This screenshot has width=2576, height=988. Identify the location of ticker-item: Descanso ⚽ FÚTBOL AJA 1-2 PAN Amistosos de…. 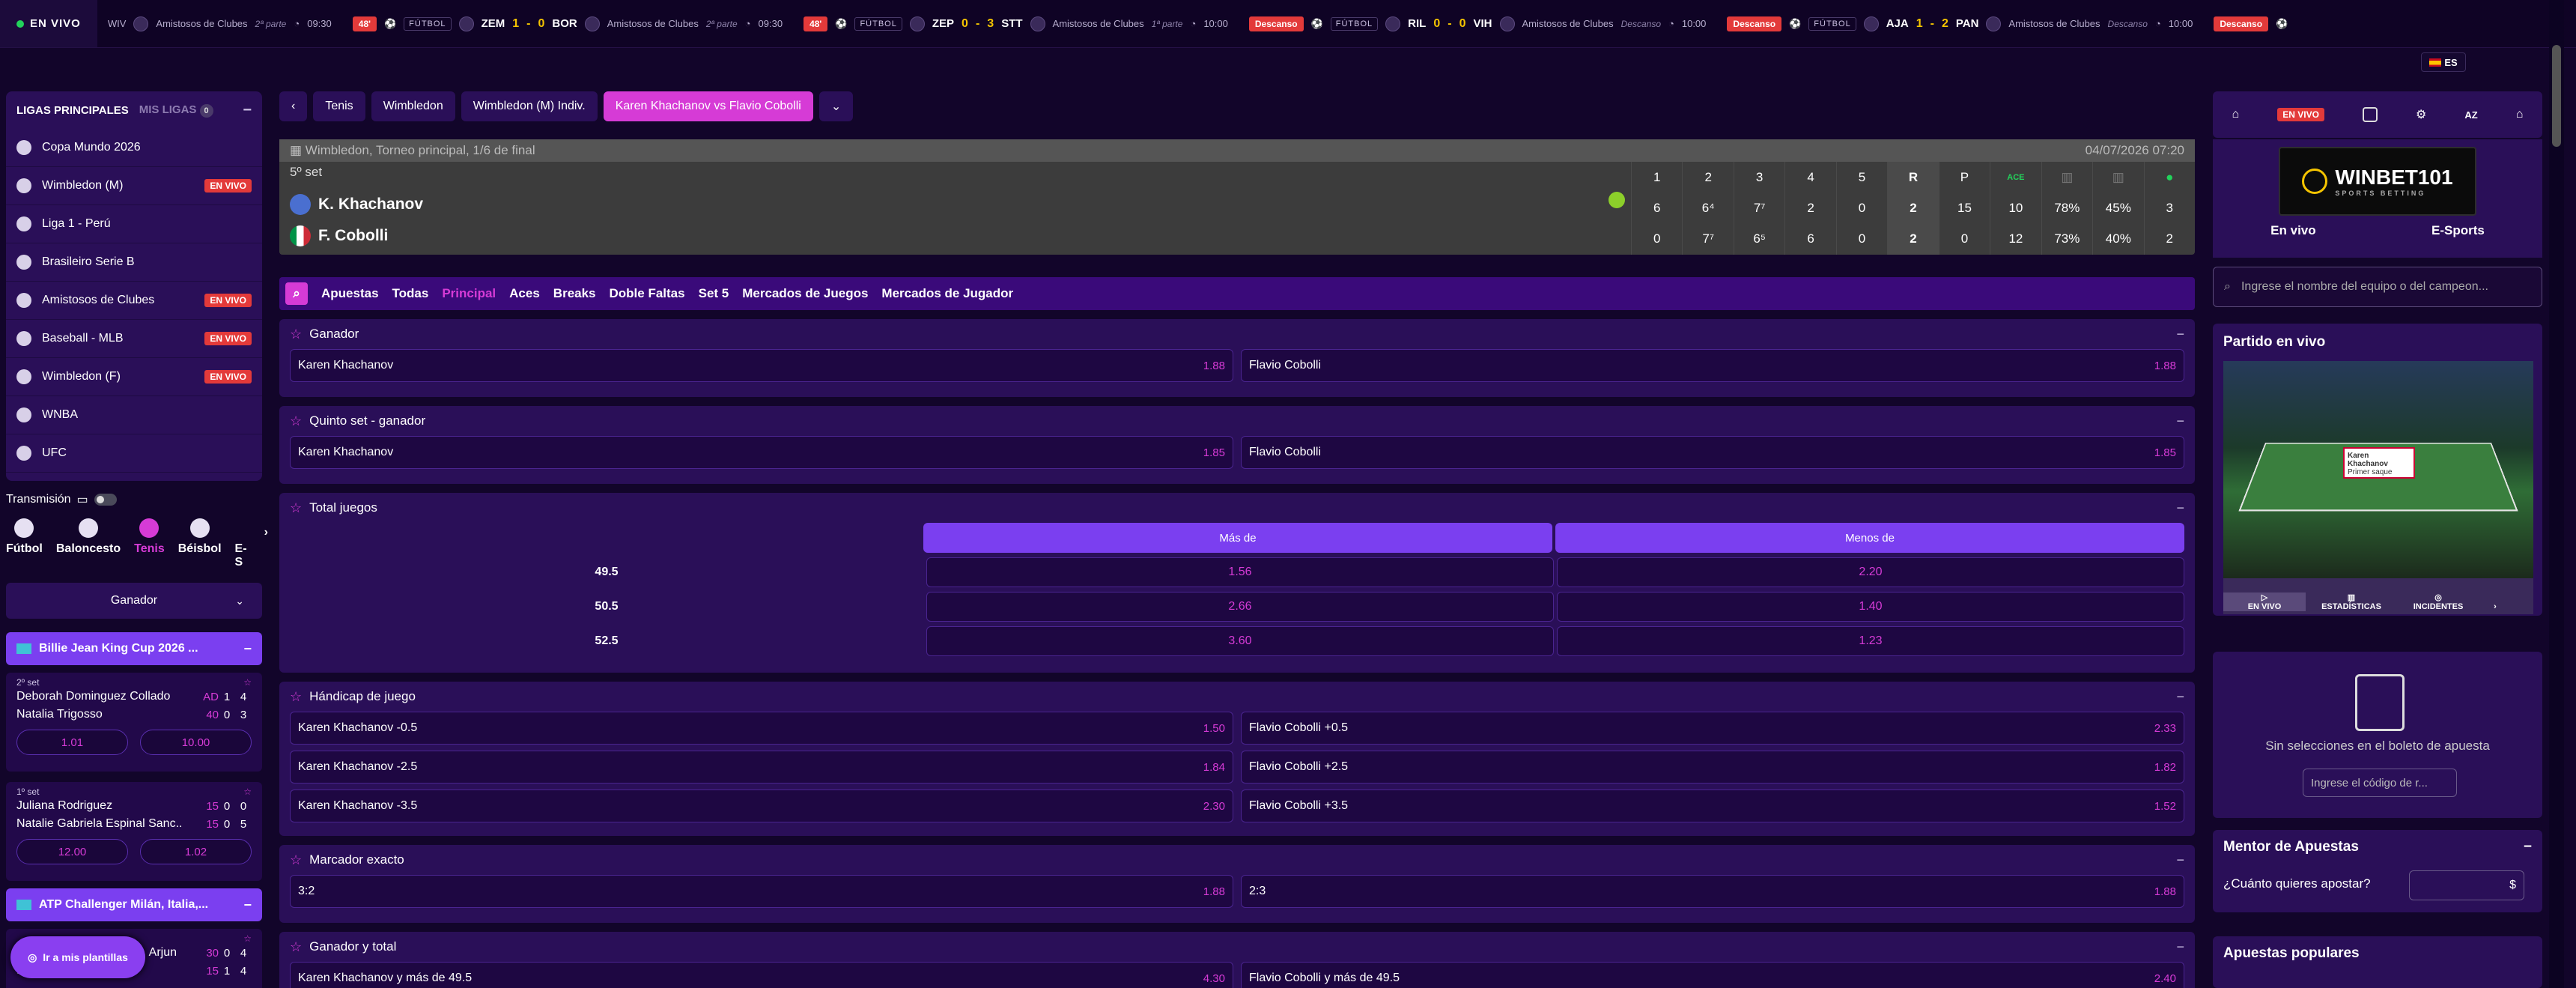
(1959, 23).